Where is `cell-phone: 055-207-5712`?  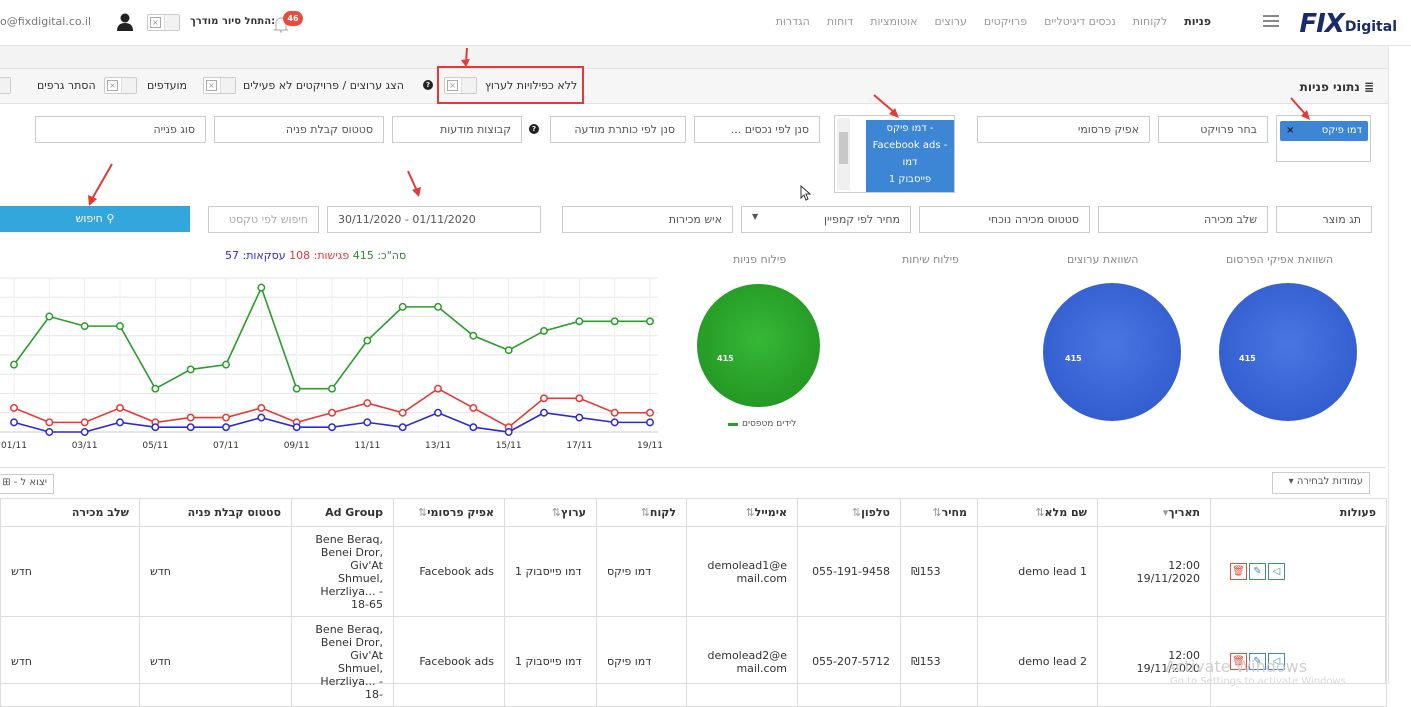 cell-phone: 055-207-5712 is located at coordinates (849, 661).